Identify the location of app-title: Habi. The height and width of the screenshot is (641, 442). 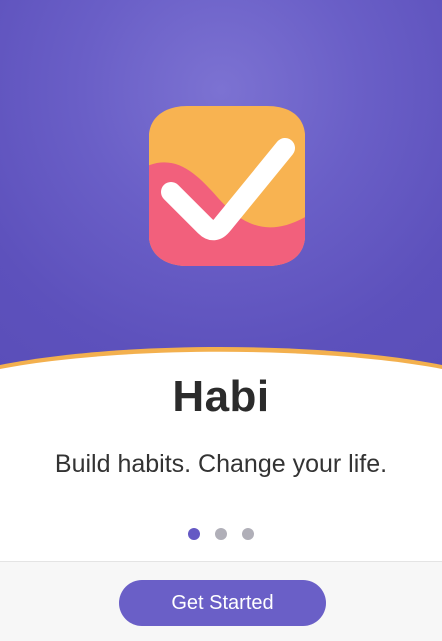
(221, 396).